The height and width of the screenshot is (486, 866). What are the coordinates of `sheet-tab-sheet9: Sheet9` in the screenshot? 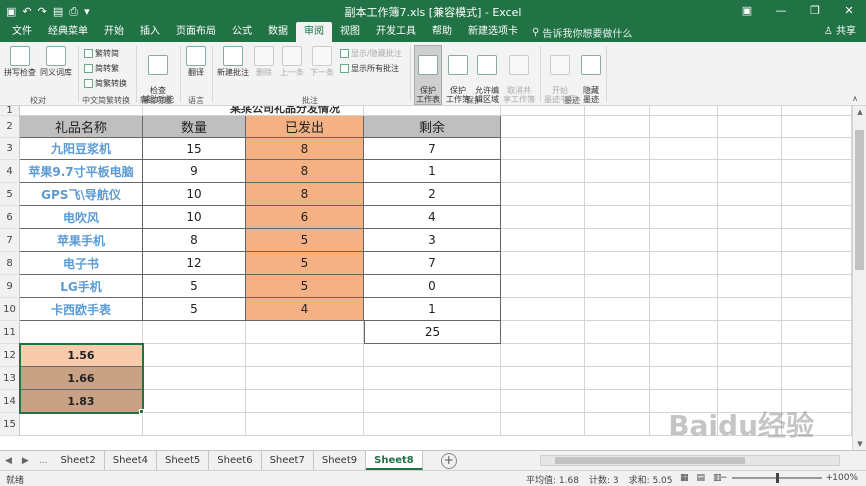 It's located at (340, 460).